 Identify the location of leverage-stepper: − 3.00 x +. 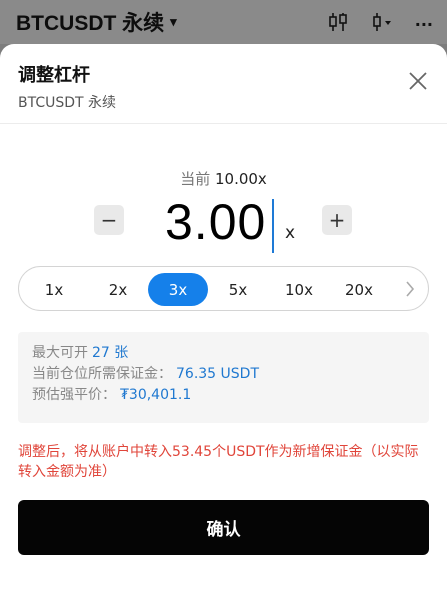
(223, 228).